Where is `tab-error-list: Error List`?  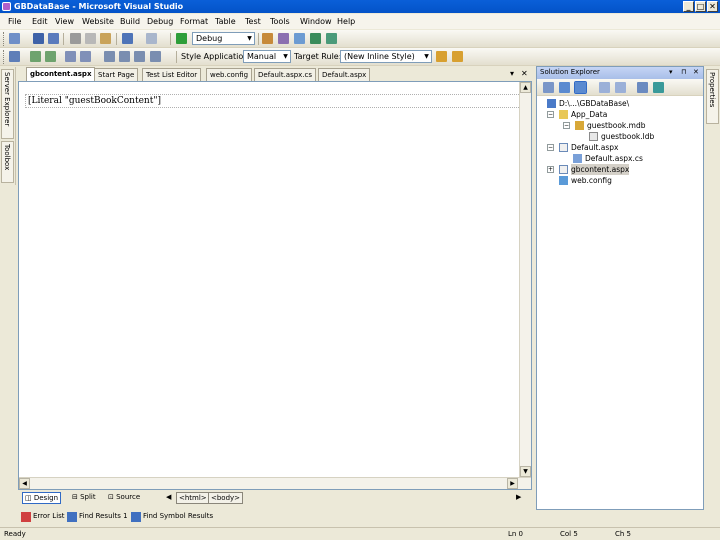
tab-error-list: Error List is located at coordinates (42, 517).